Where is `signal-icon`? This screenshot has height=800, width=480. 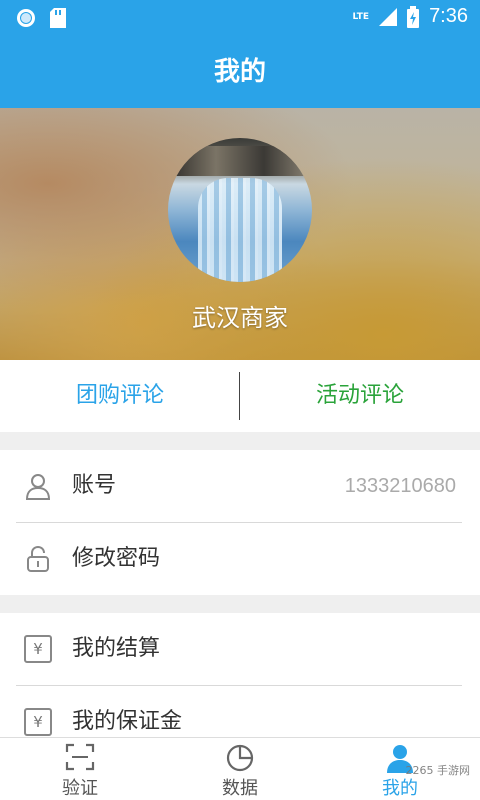
signal-icon is located at coordinates (388, 16).